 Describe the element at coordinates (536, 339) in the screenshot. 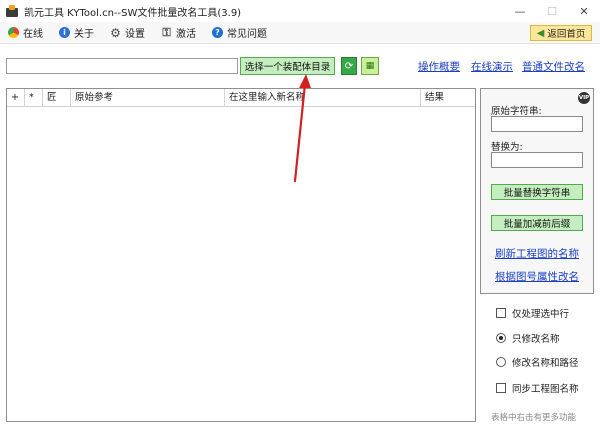

I see `radio-label: 只修改名称` at that location.